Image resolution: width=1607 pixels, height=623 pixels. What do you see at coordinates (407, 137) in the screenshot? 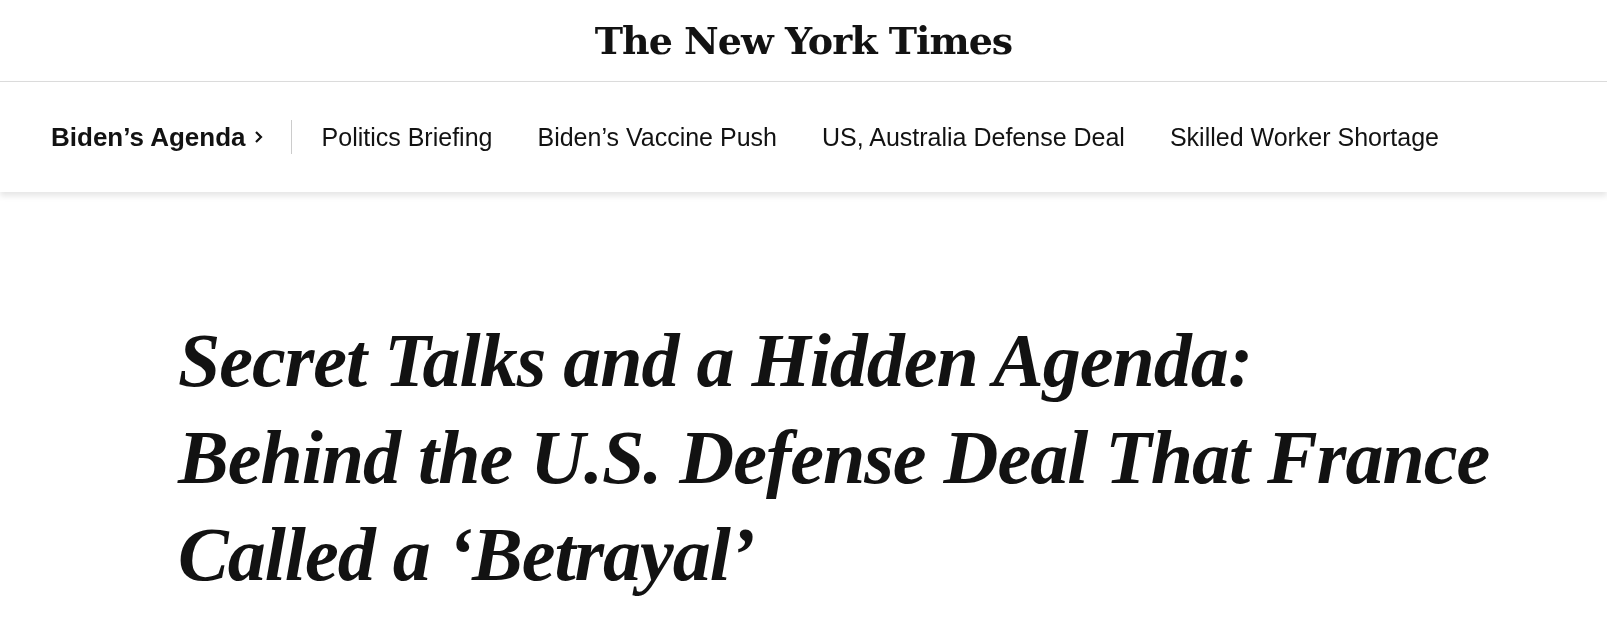
I see `nav-link: Politics Briefing` at bounding box center [407, 137].